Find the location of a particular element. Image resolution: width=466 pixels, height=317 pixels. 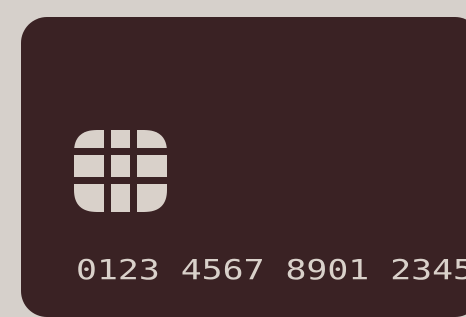

card-number-text: 0123 4567 8901 2345 is located at coordinates (271, 269).